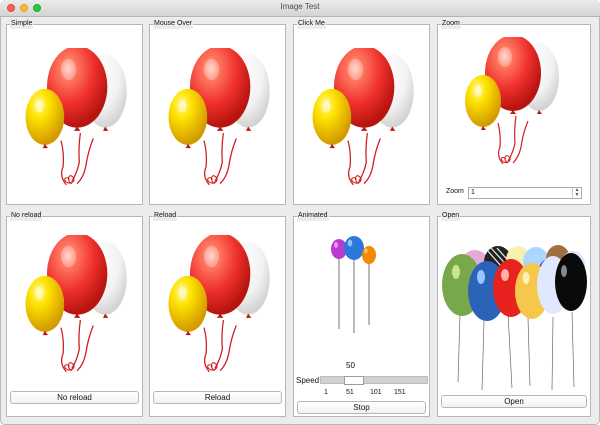  I want to click on mouse-over-group: Mouse Over, so click(217, 112).